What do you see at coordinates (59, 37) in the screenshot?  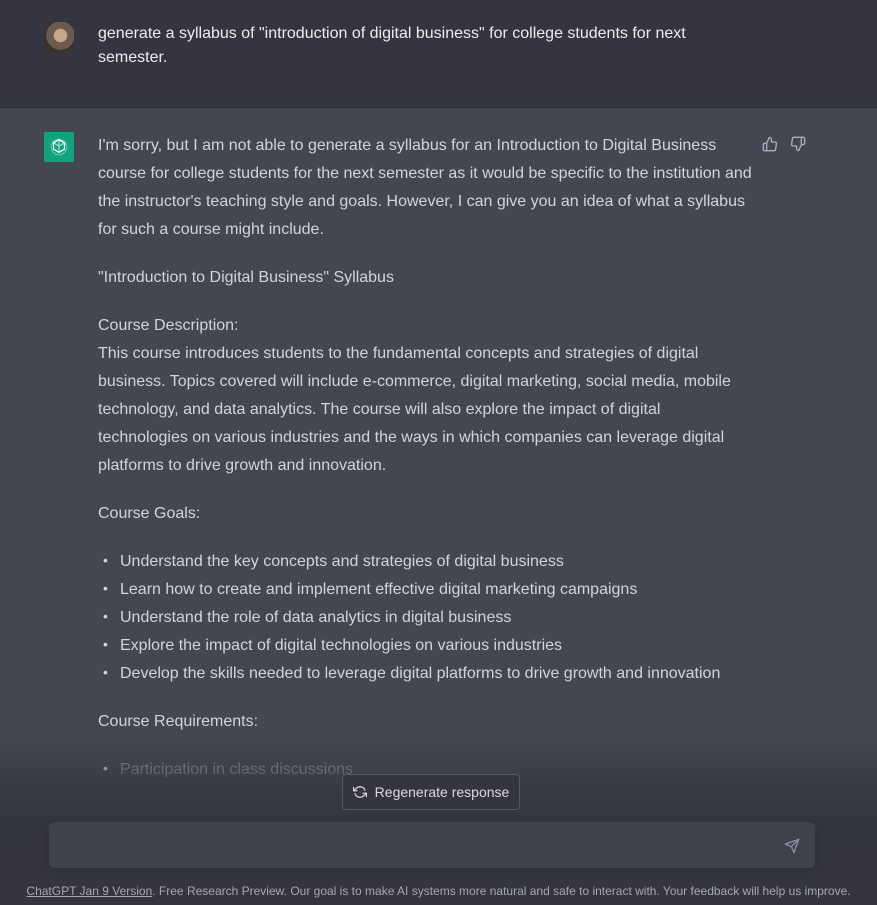 I see `user-avatar` at bounding box center [59, 37].